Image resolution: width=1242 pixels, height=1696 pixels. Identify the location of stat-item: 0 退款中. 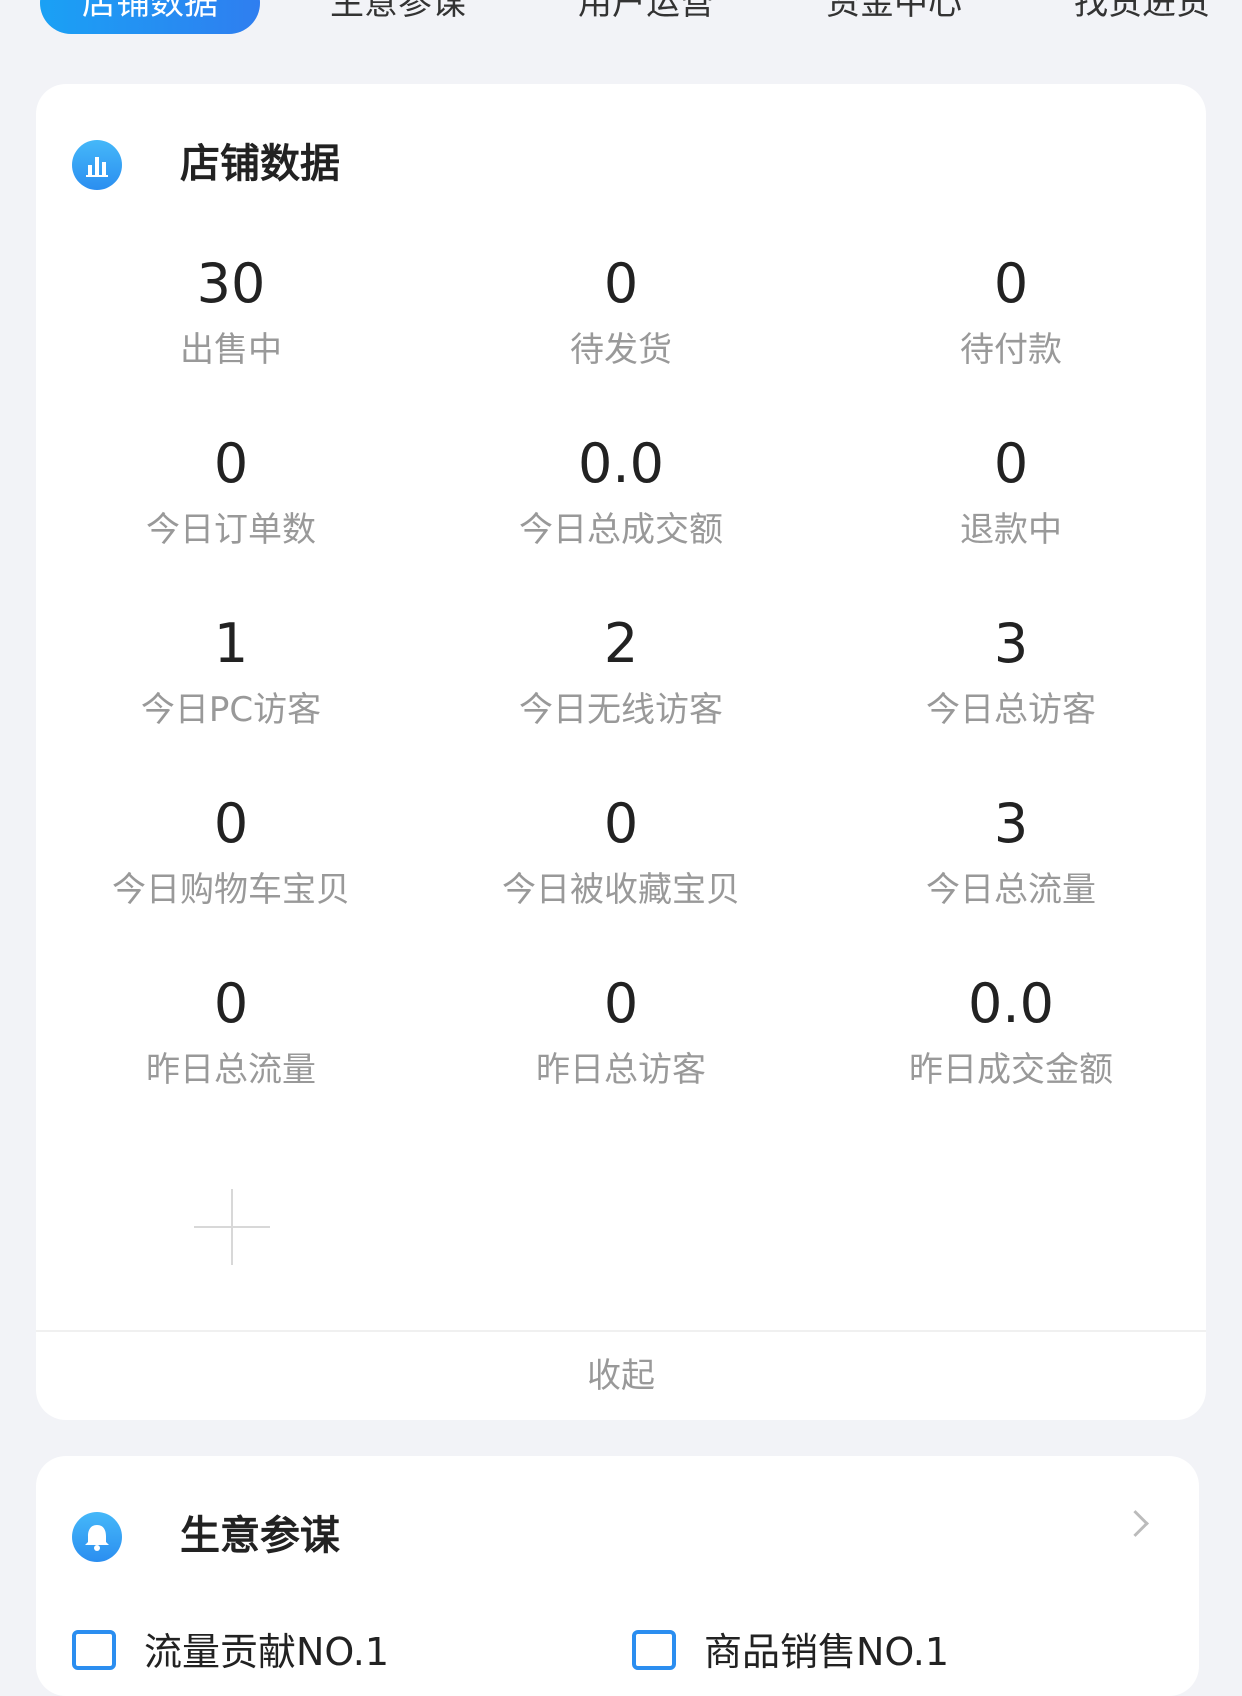
(1011, 493).